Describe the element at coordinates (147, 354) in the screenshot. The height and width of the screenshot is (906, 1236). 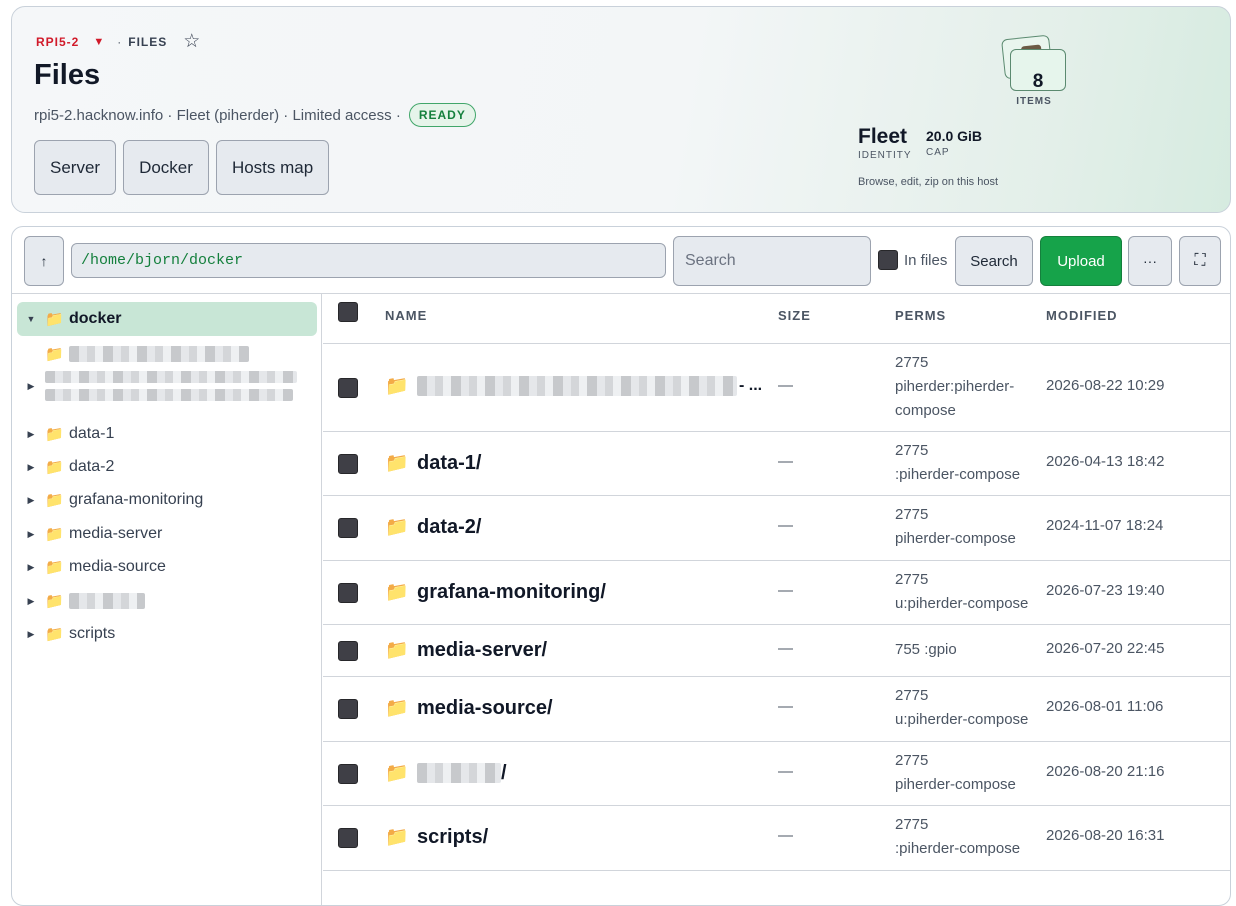
I see `tree-item-redacted: 📁` at that location.